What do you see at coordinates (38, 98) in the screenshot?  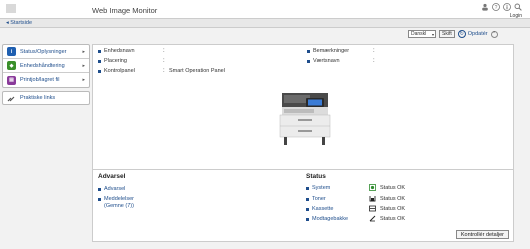 I see `sidebar-links-label: Praktiske links` at bounding box center [38, 98].